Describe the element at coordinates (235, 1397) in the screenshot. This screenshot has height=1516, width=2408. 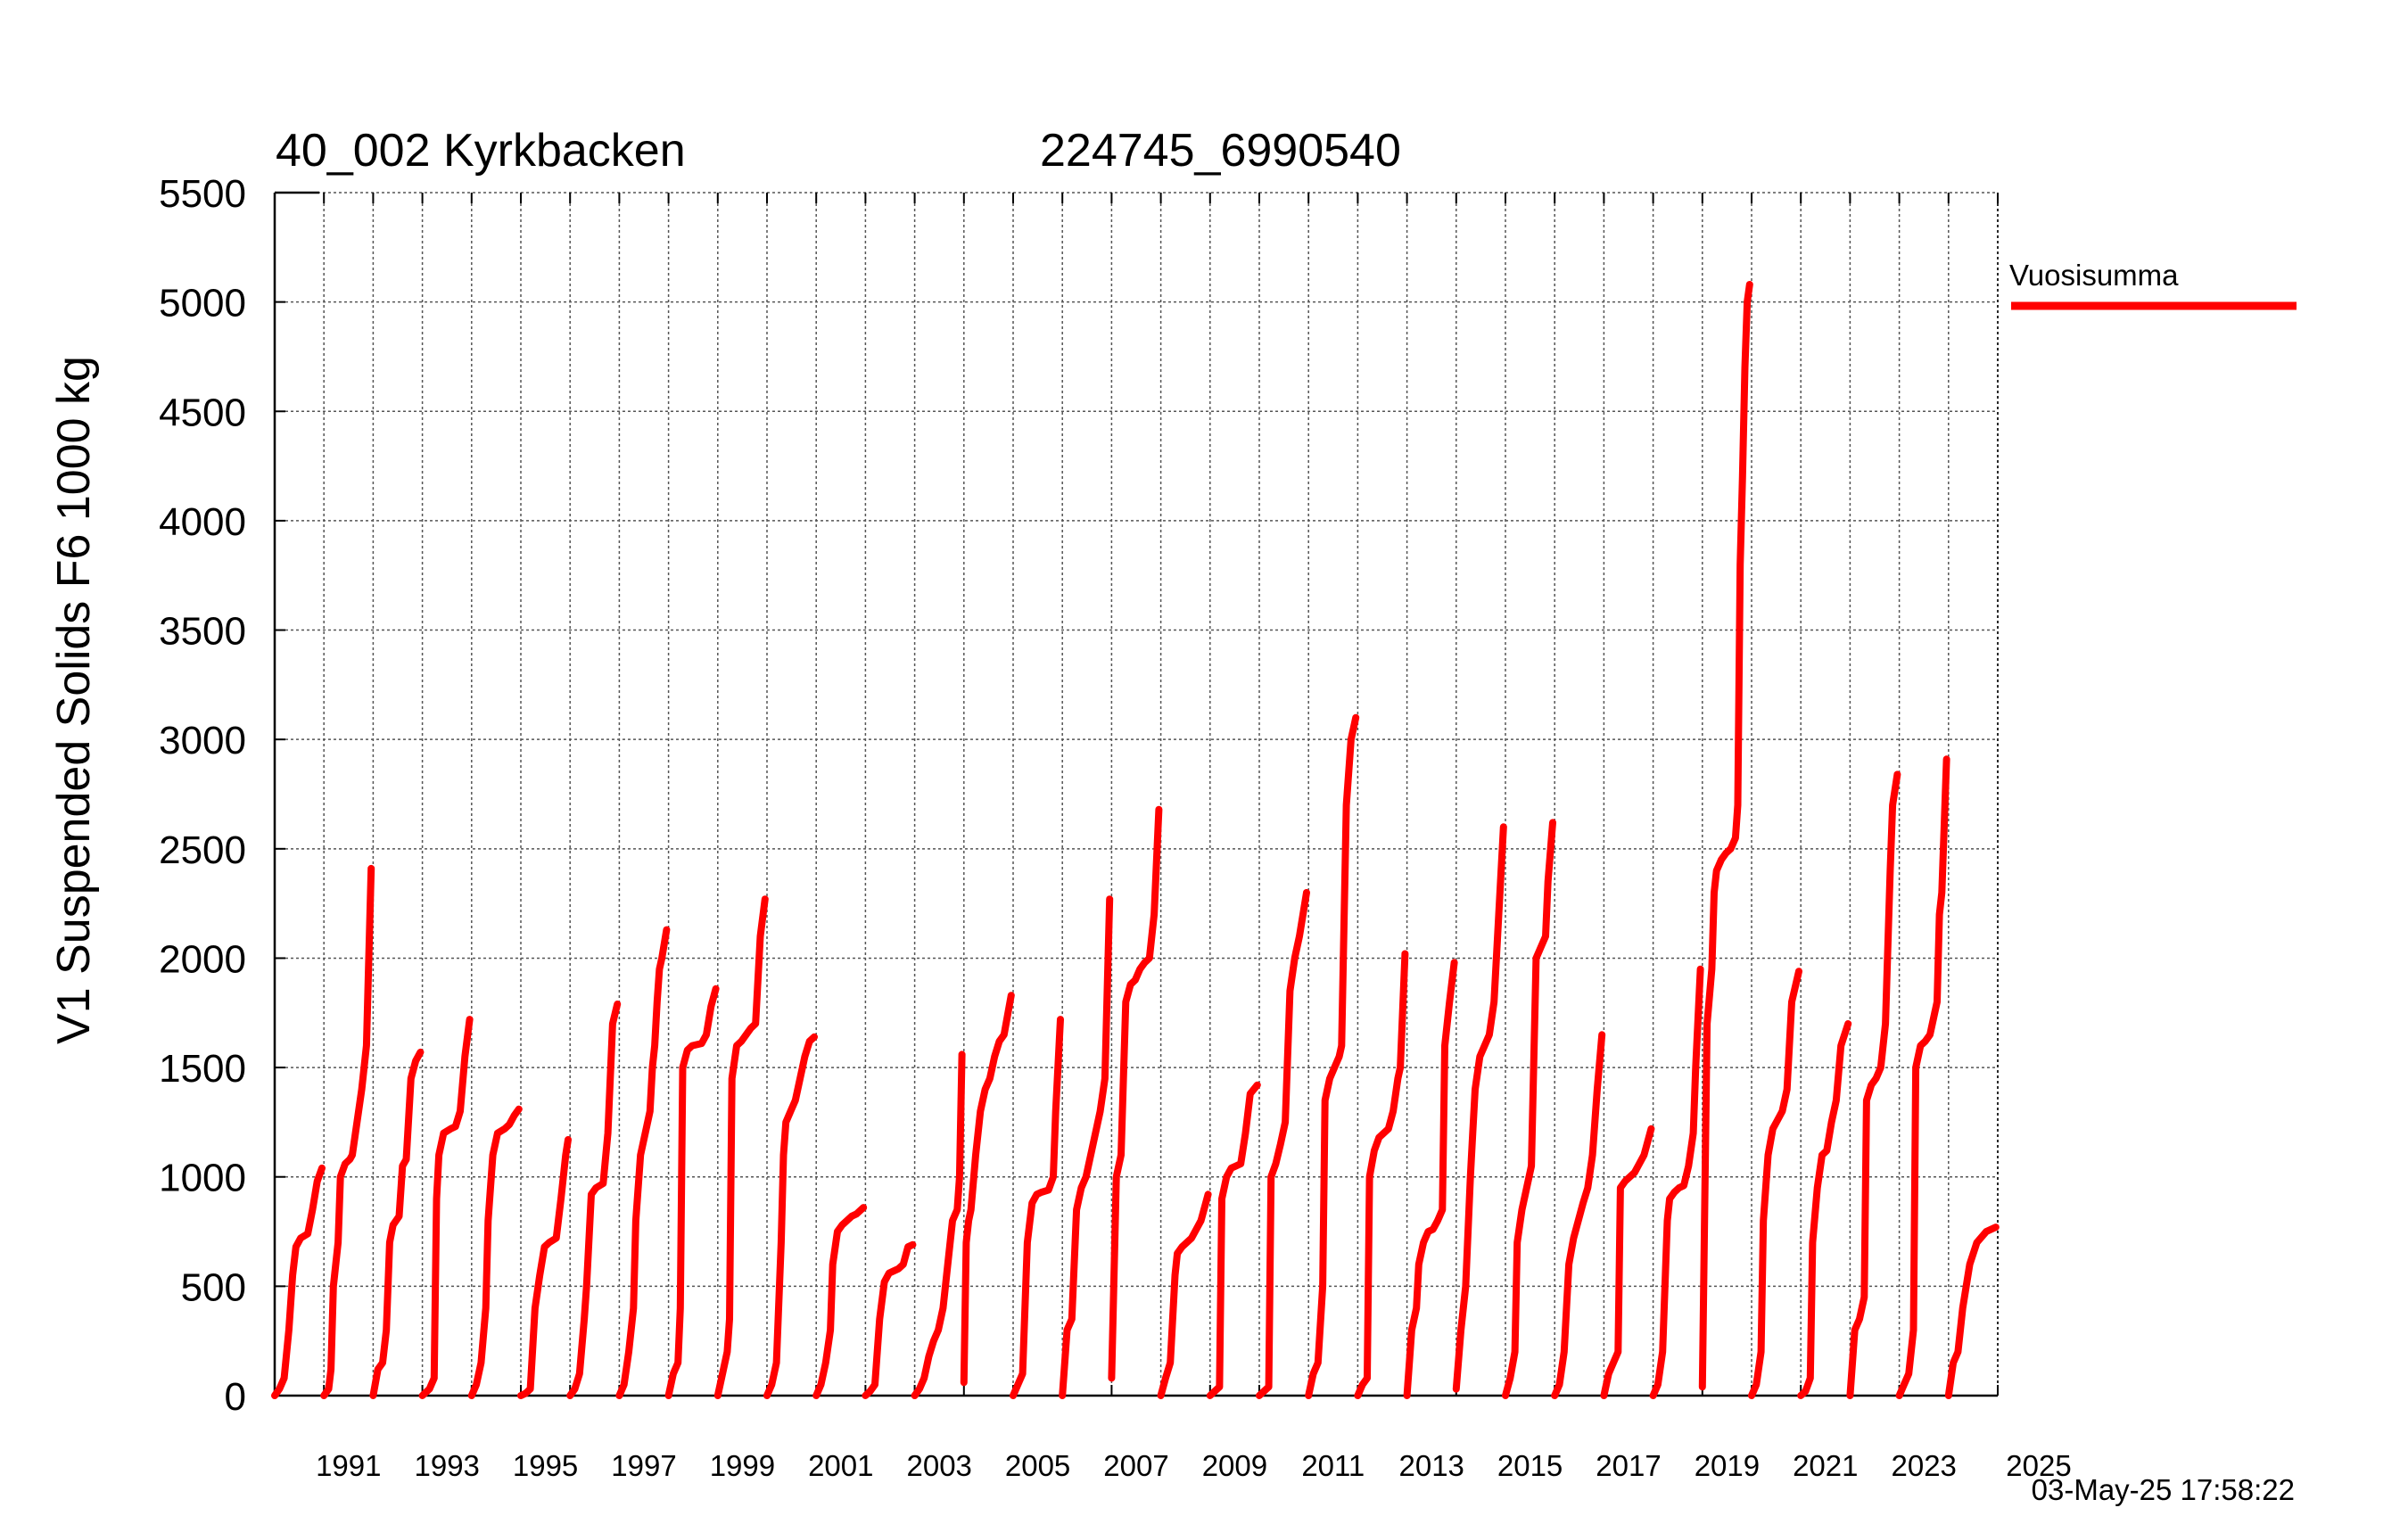
I see `y-tick-label: 0` at that location.